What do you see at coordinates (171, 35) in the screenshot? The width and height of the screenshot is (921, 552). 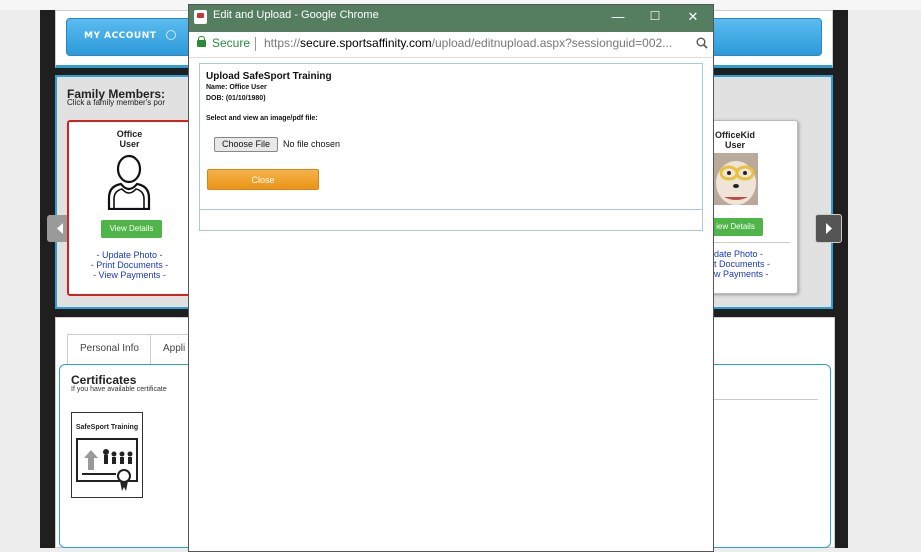 I see `chevron-down-icon` at bounding box center [171, 35].